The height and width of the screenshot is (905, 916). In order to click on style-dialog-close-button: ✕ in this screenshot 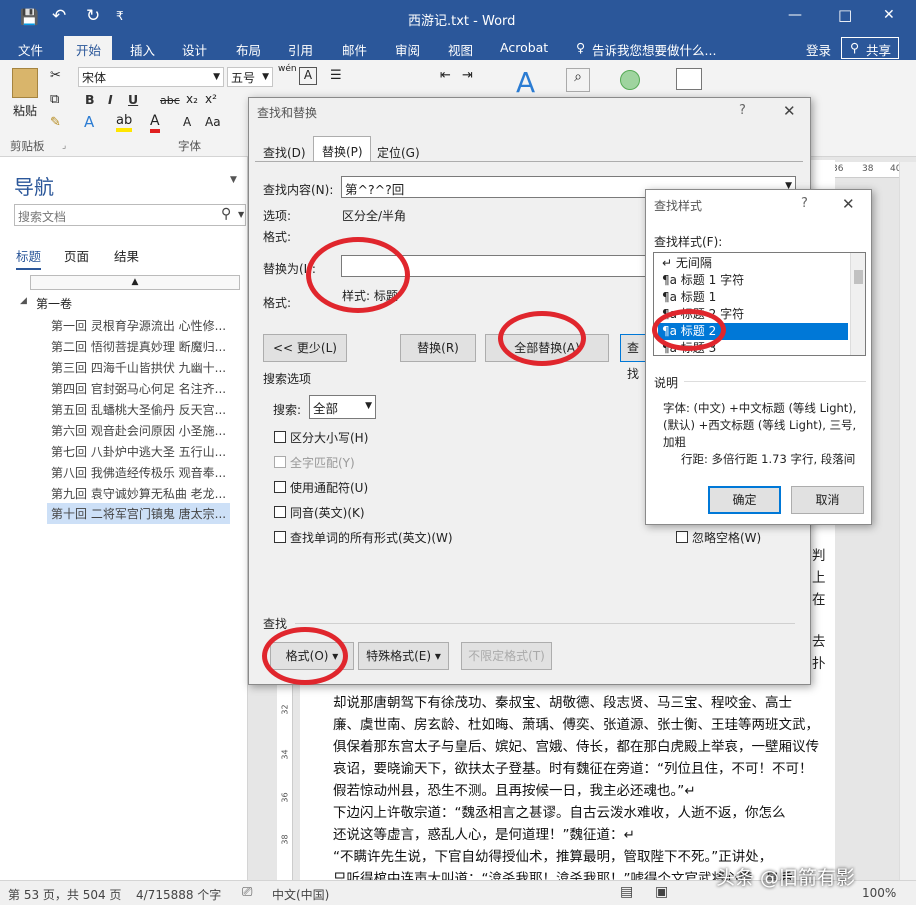, I will do `click(848, 204)`.